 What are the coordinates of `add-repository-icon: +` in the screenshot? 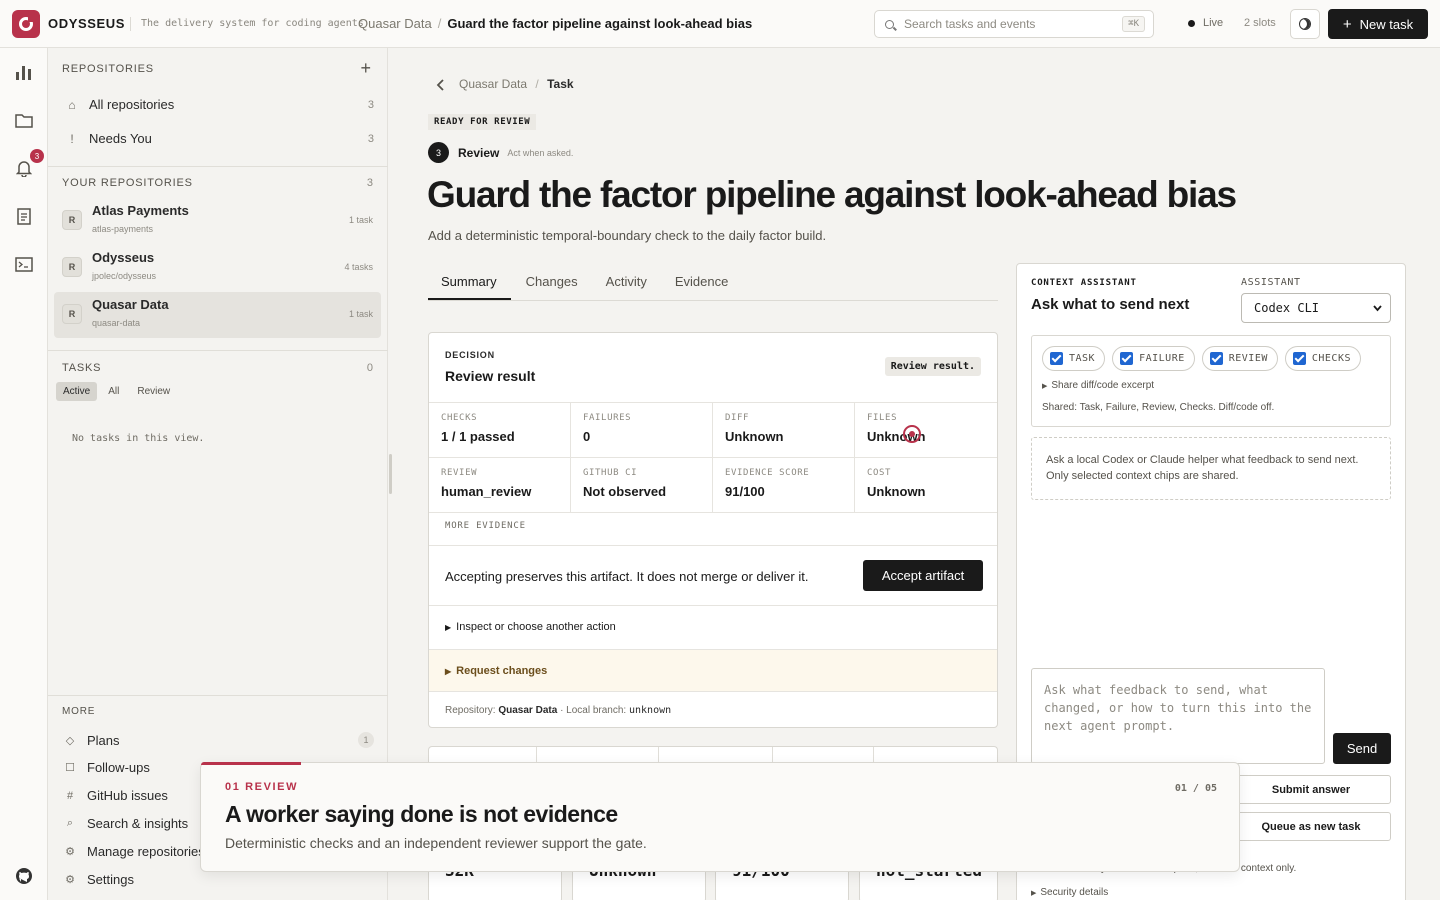 It's located at (365, 68).